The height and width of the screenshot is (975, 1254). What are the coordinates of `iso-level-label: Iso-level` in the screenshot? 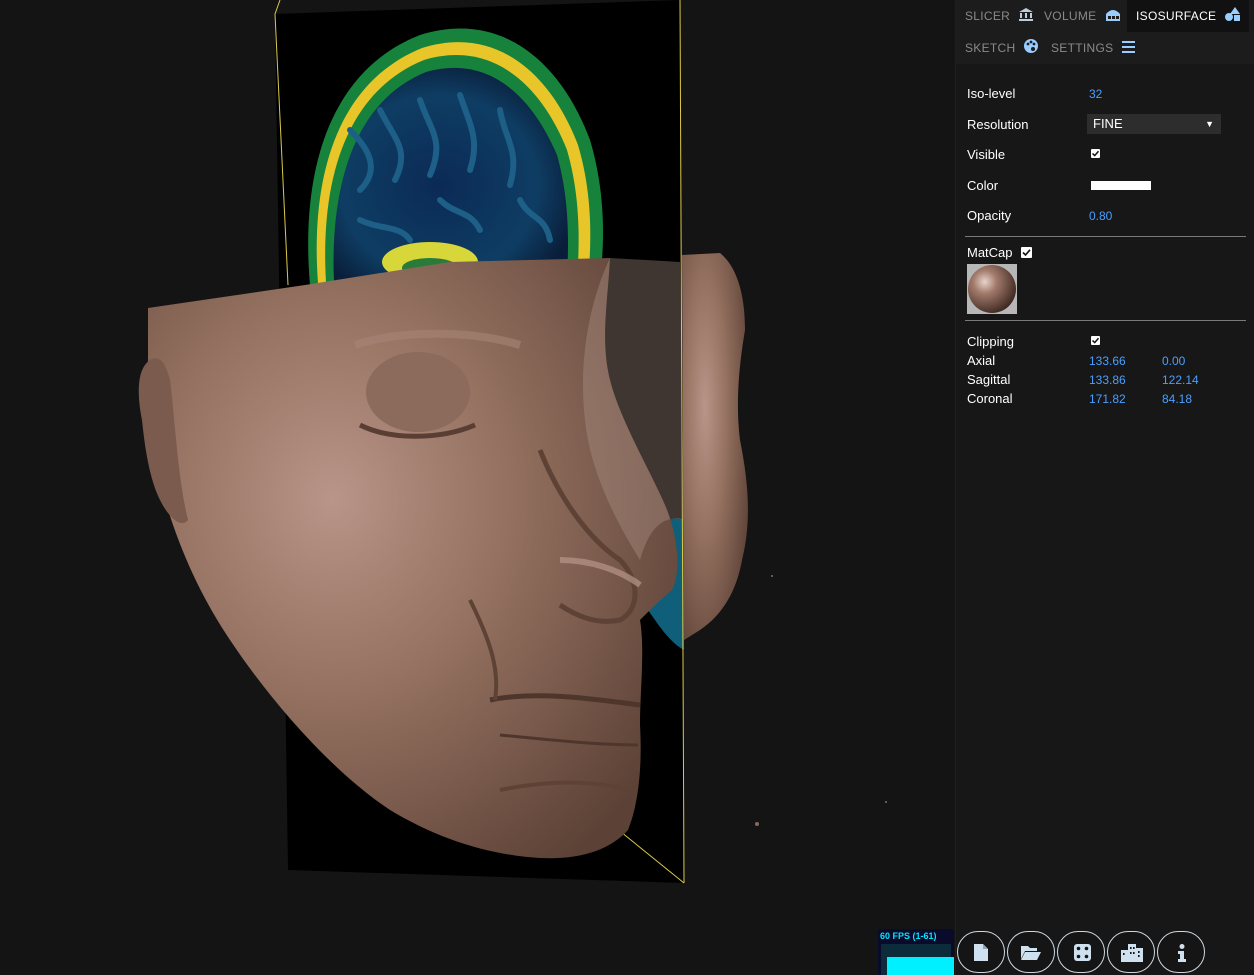 It's located at (991, 93).